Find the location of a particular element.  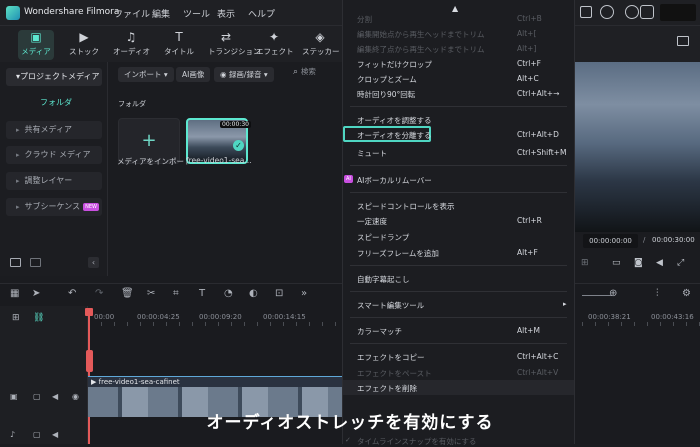

link-icon: ⛓ is located at coordinates (38, 318).